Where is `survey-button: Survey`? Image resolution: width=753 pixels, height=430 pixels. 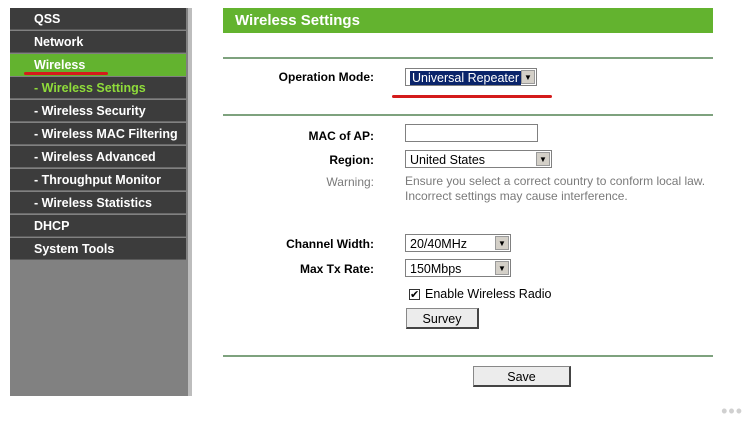 survey-button: Survey is located at coordinates (442, 318).